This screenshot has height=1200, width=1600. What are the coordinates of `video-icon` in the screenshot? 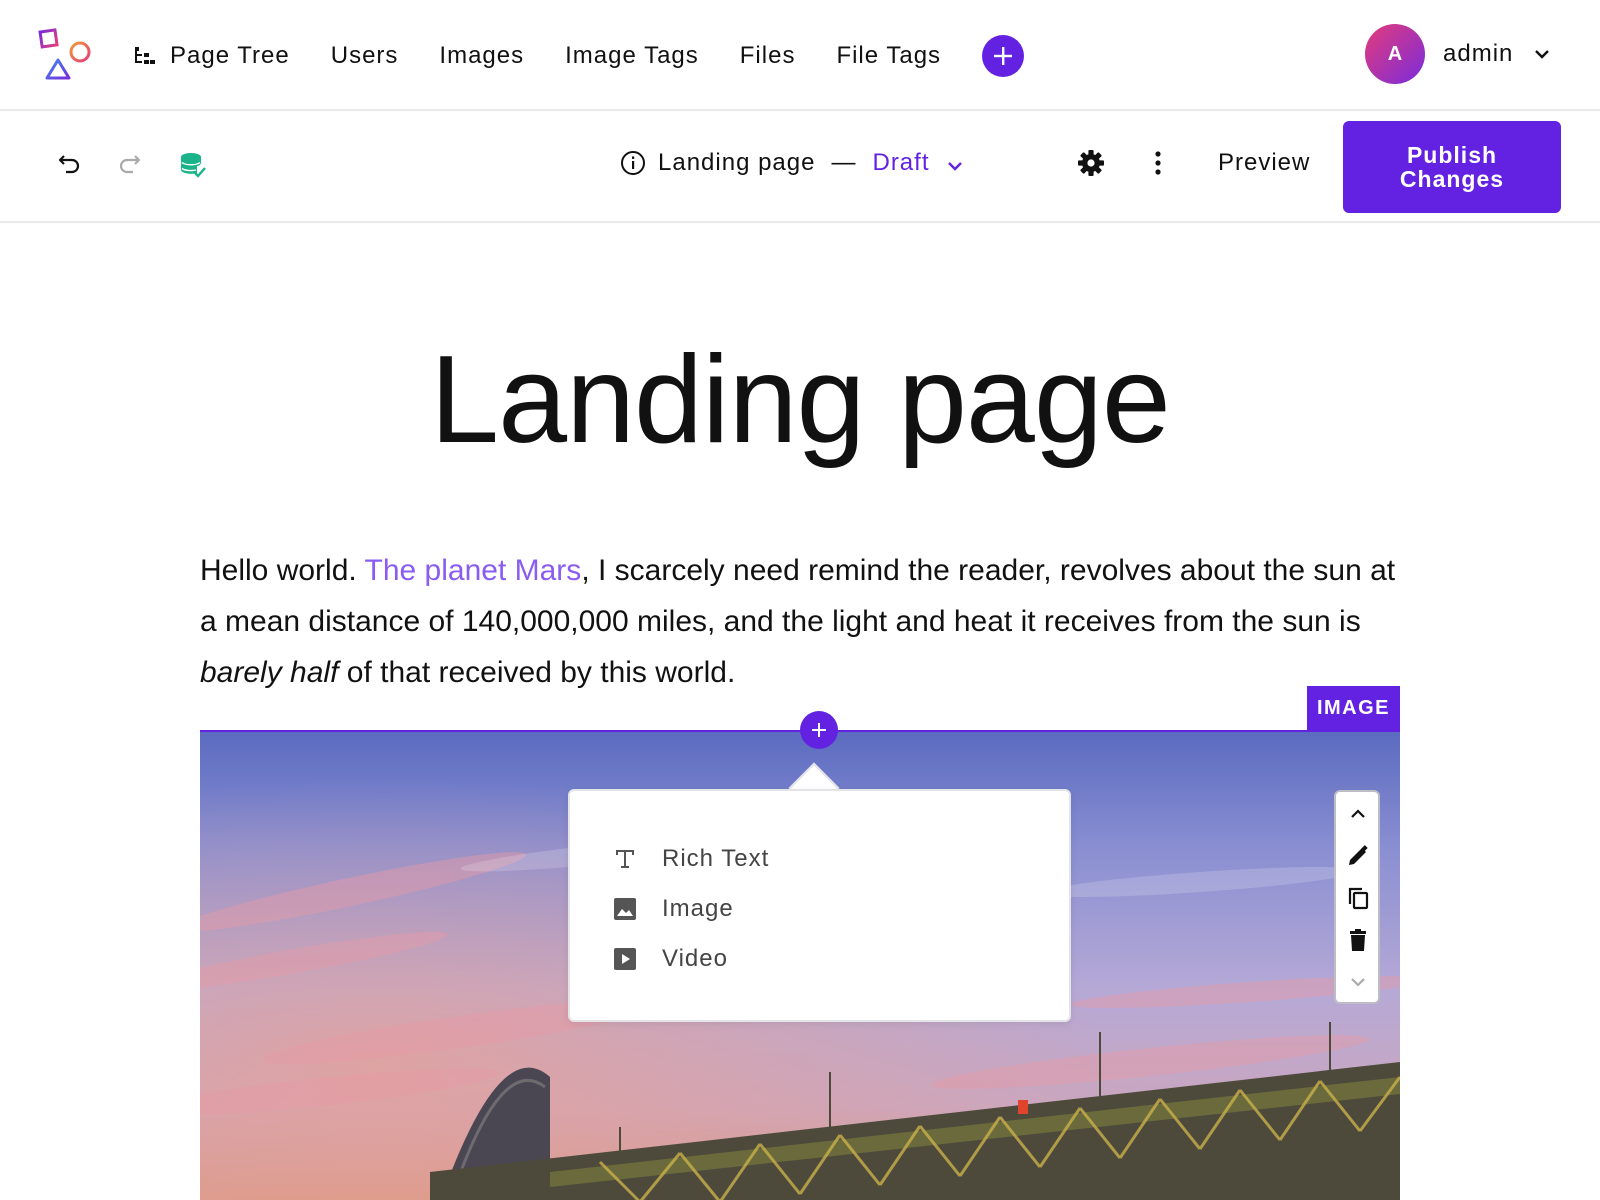 It's located at (625, 959).